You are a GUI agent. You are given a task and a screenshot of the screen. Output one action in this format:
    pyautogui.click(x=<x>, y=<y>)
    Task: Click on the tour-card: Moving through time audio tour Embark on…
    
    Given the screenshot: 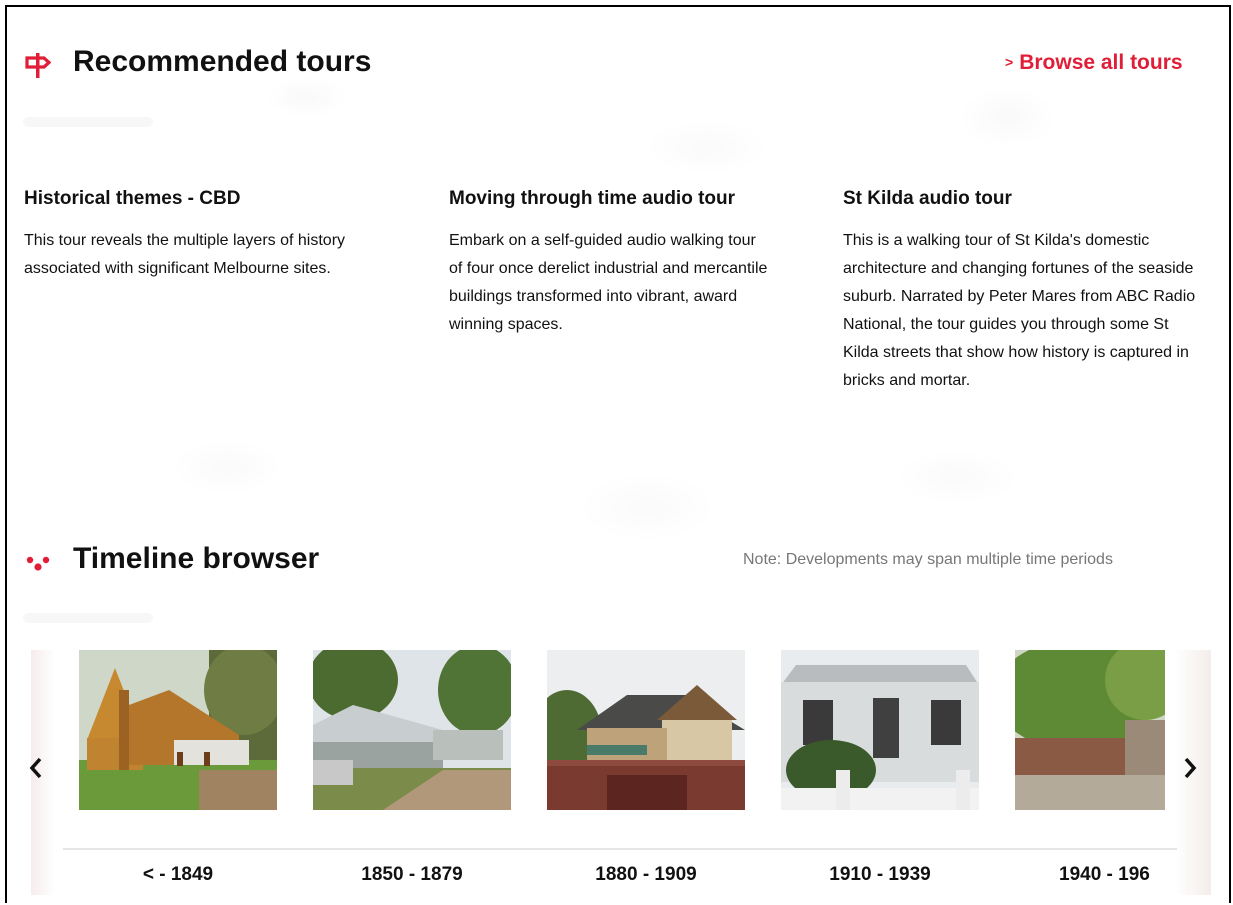 What is the action you would take?
    pyautogui.click(x=609, y=259)
    